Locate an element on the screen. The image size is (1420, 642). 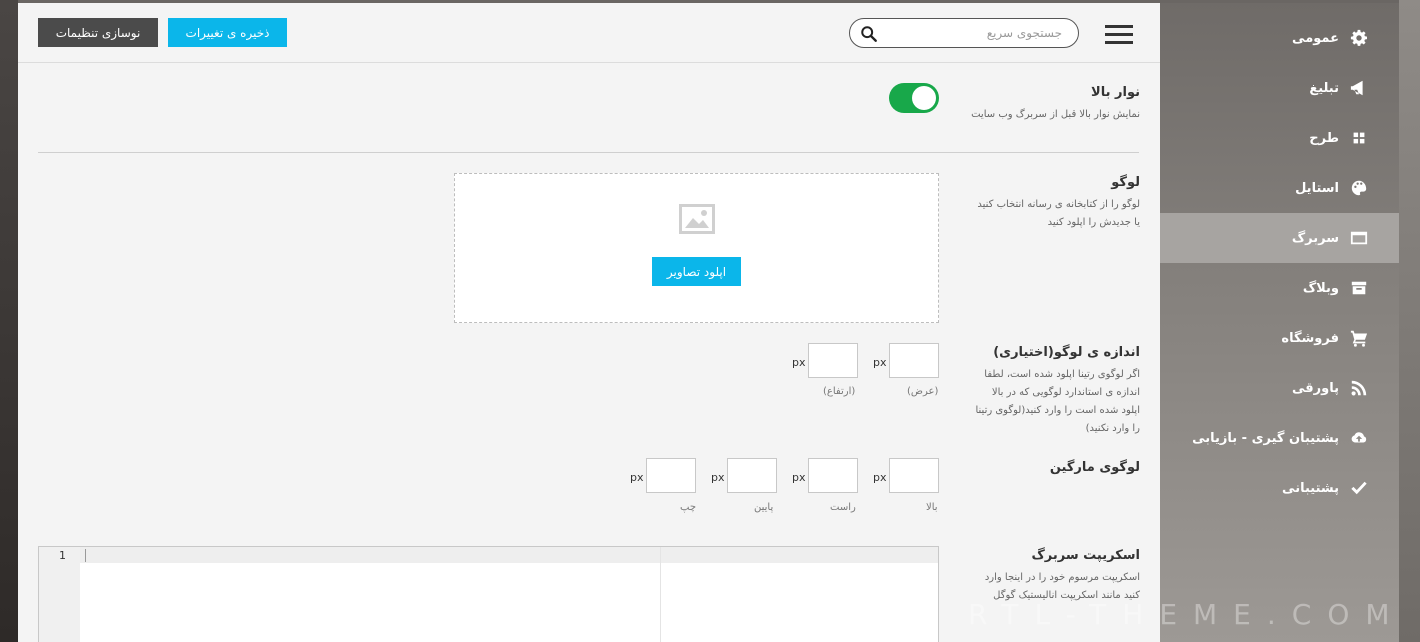
margin-left-input is located at coordinates (671, 475).